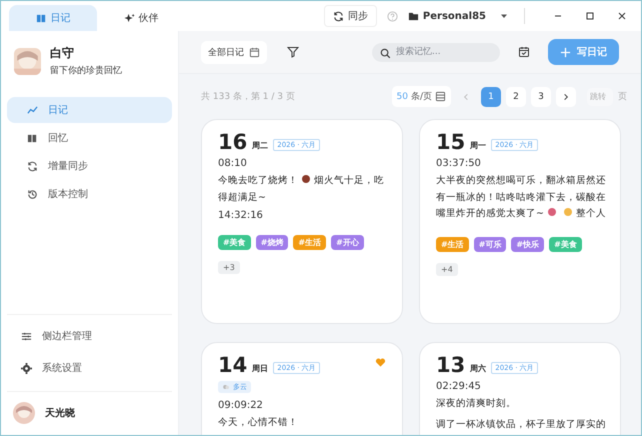 This screenshot has width=642, height=436. Describe the element at coordinates (89, 138) in the screenshot. I see `nav-item: 回忆` at that location.